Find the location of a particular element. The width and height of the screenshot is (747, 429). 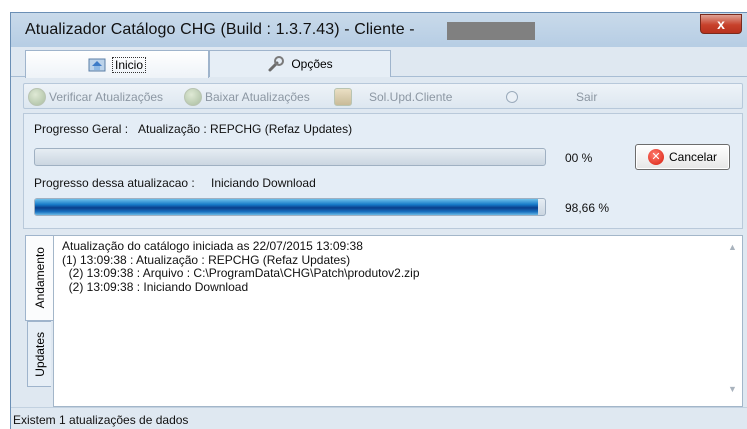

baixar-label: Baixar Atualizações is located at coordinates (257, 97).